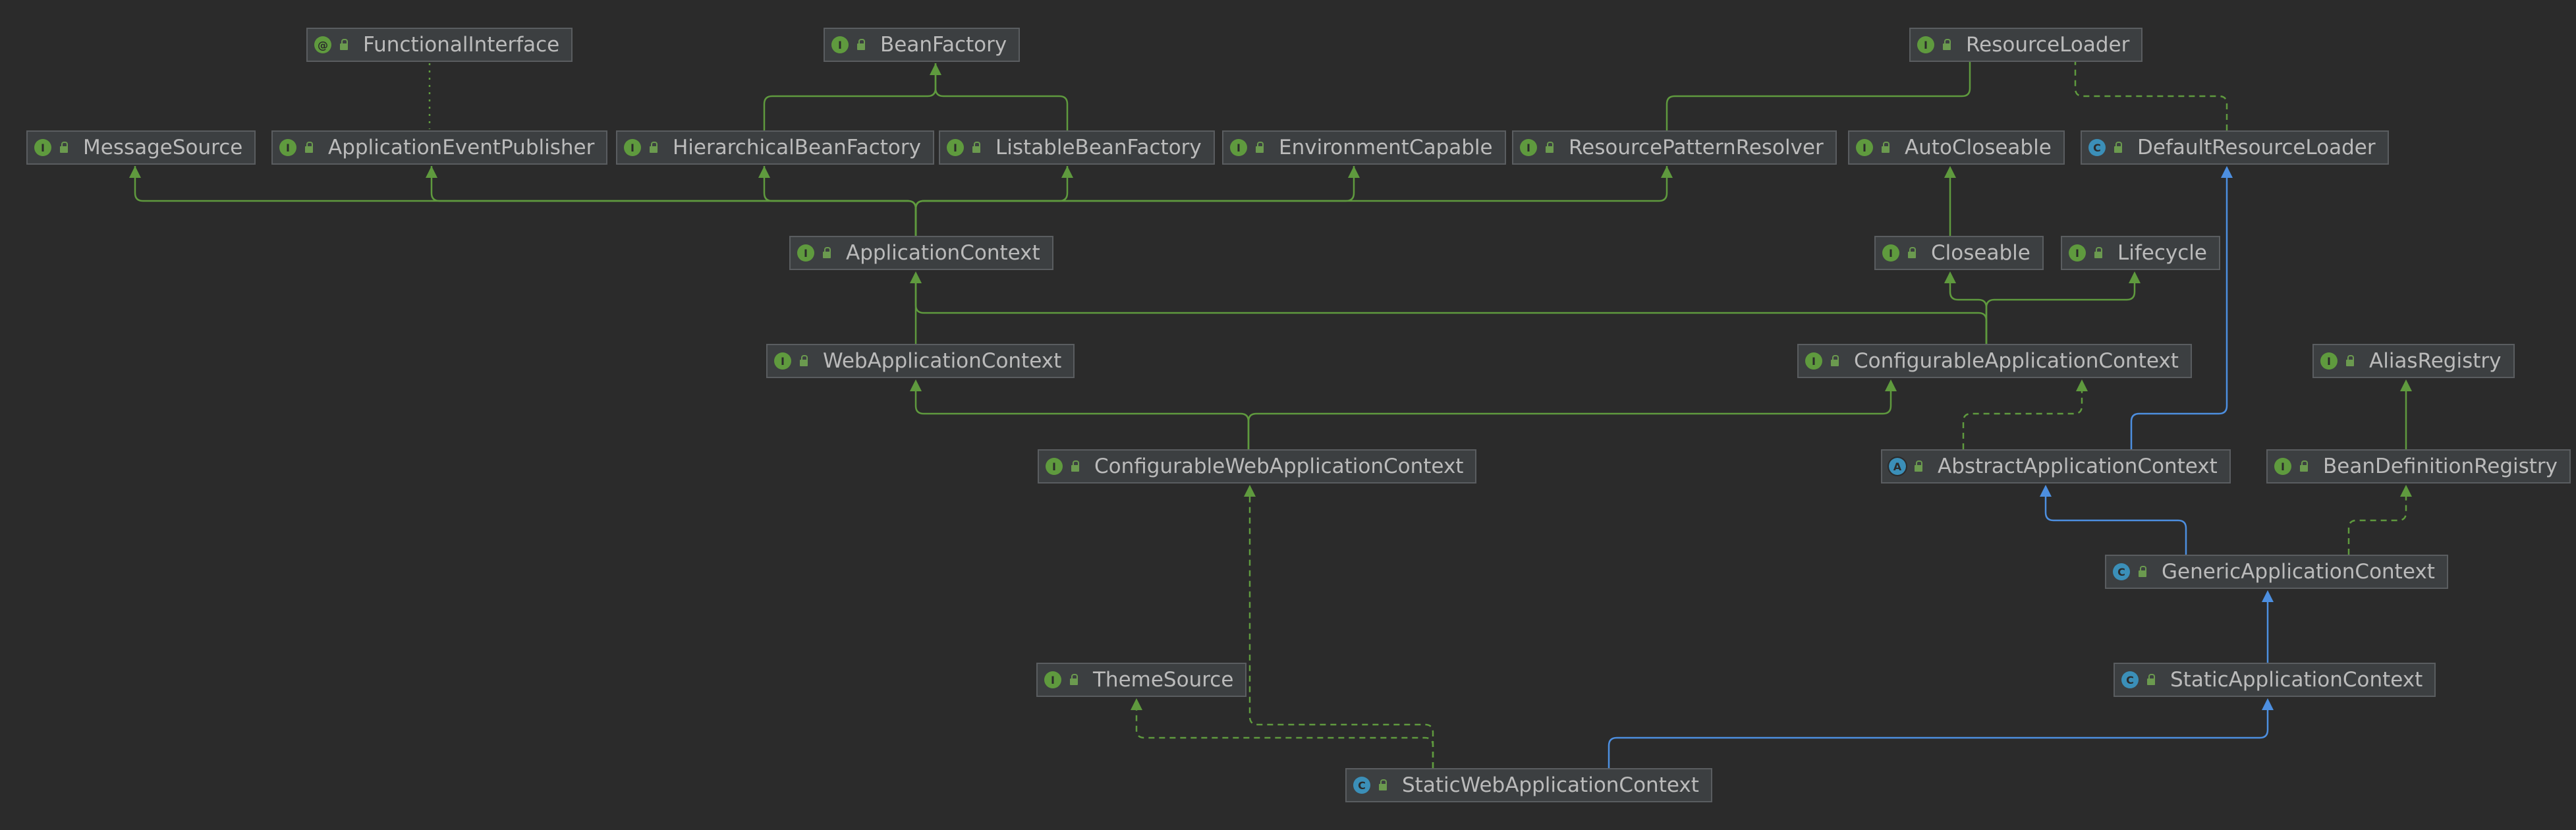  Describe the element at coordinates (1980, 253) in the screenshot. I see `node-label: Closeable` at that location.